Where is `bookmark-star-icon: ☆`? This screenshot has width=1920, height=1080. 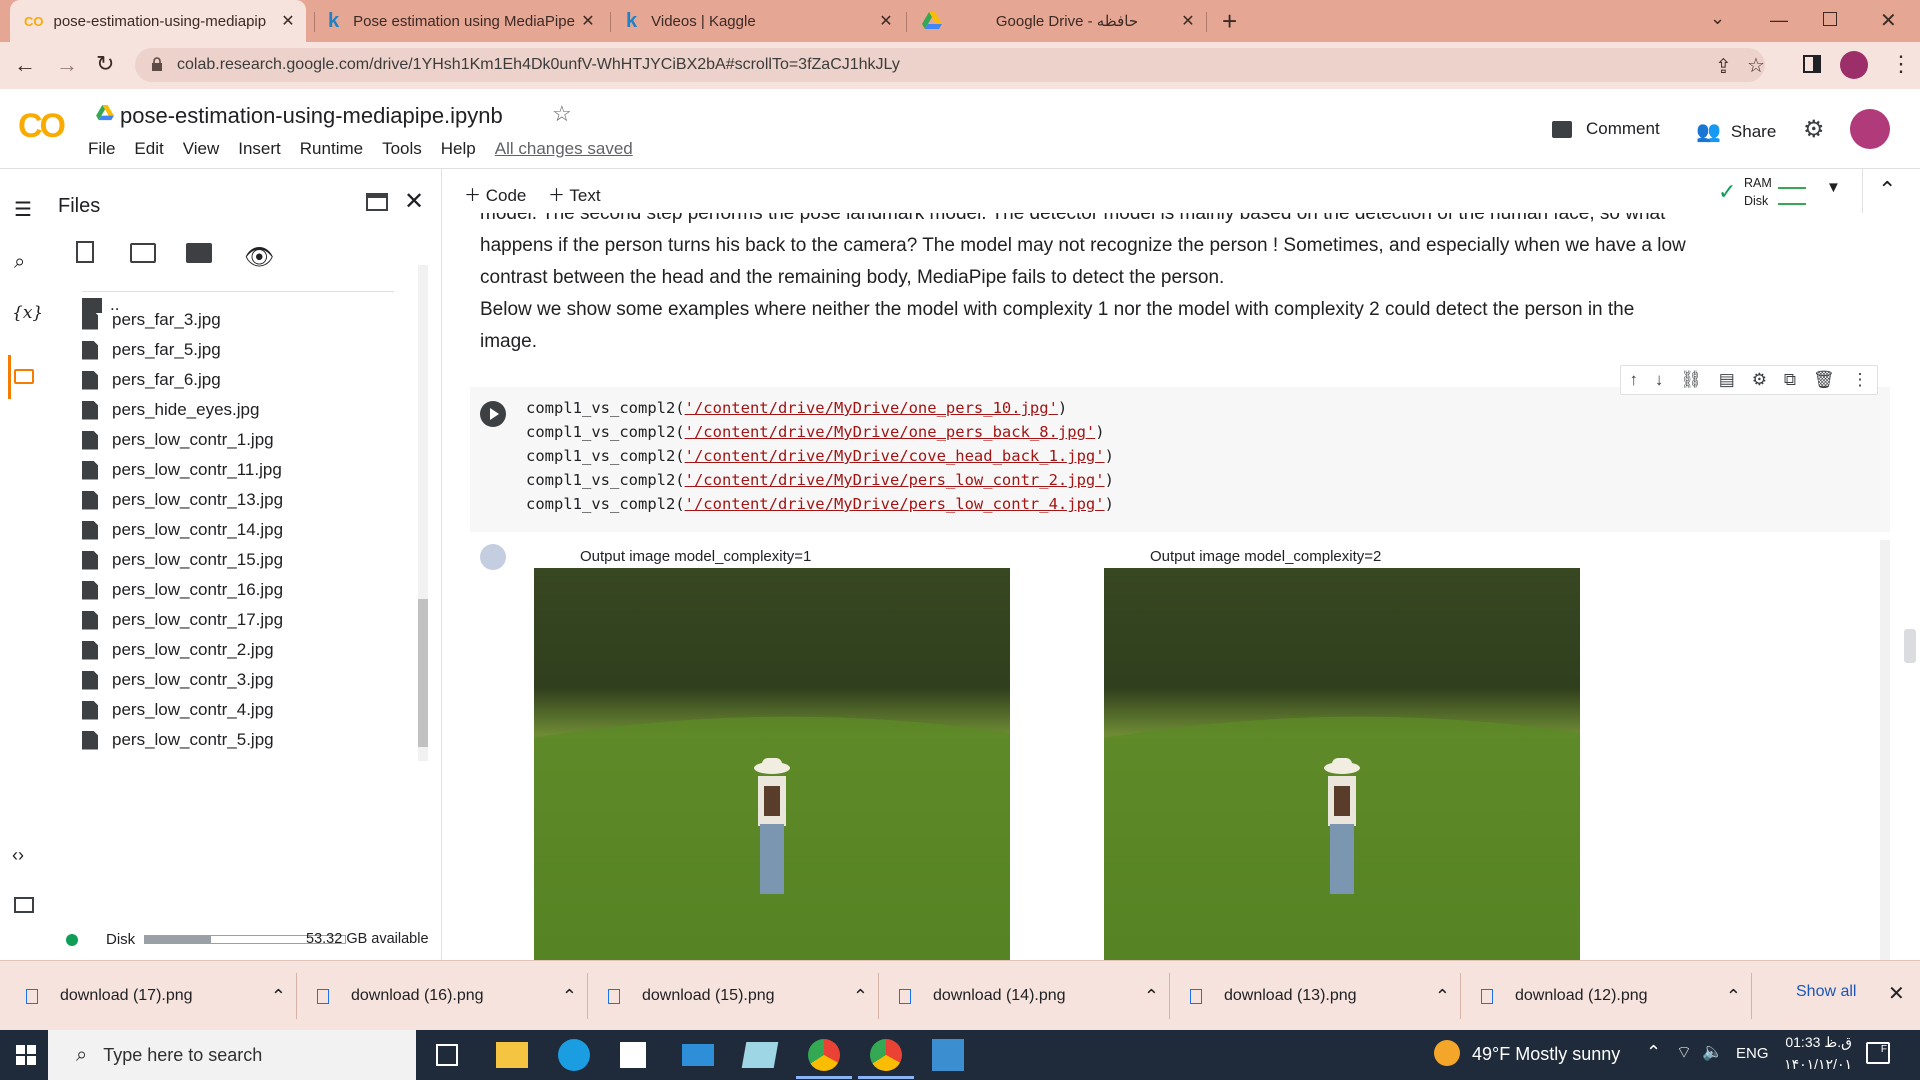 bookmark-star-icon: ☆ is located at coordinates (1756, 65).